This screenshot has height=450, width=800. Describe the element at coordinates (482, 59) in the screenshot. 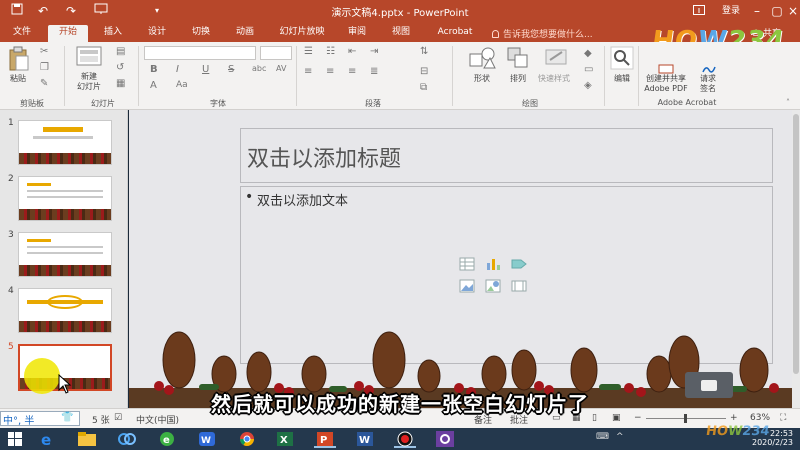

I see `shapes-icon` at that location.